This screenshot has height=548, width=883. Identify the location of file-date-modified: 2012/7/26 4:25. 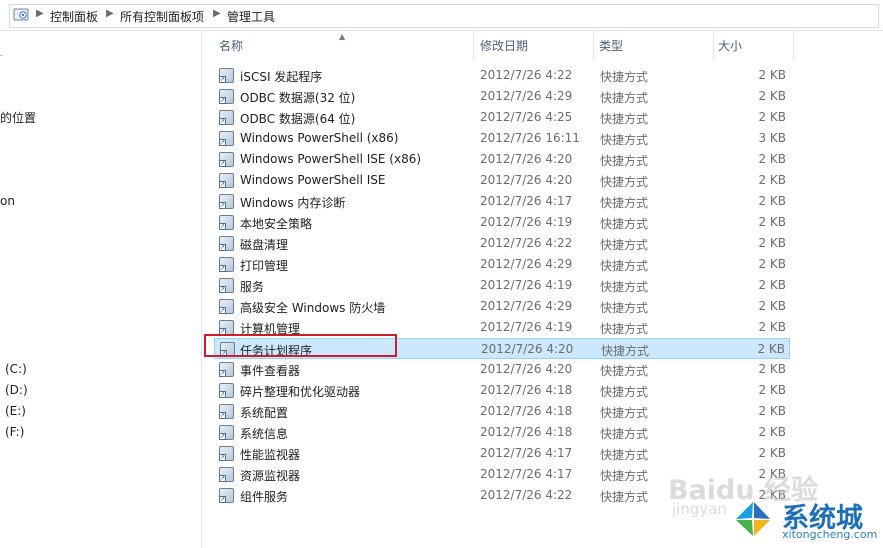
(526, 117).